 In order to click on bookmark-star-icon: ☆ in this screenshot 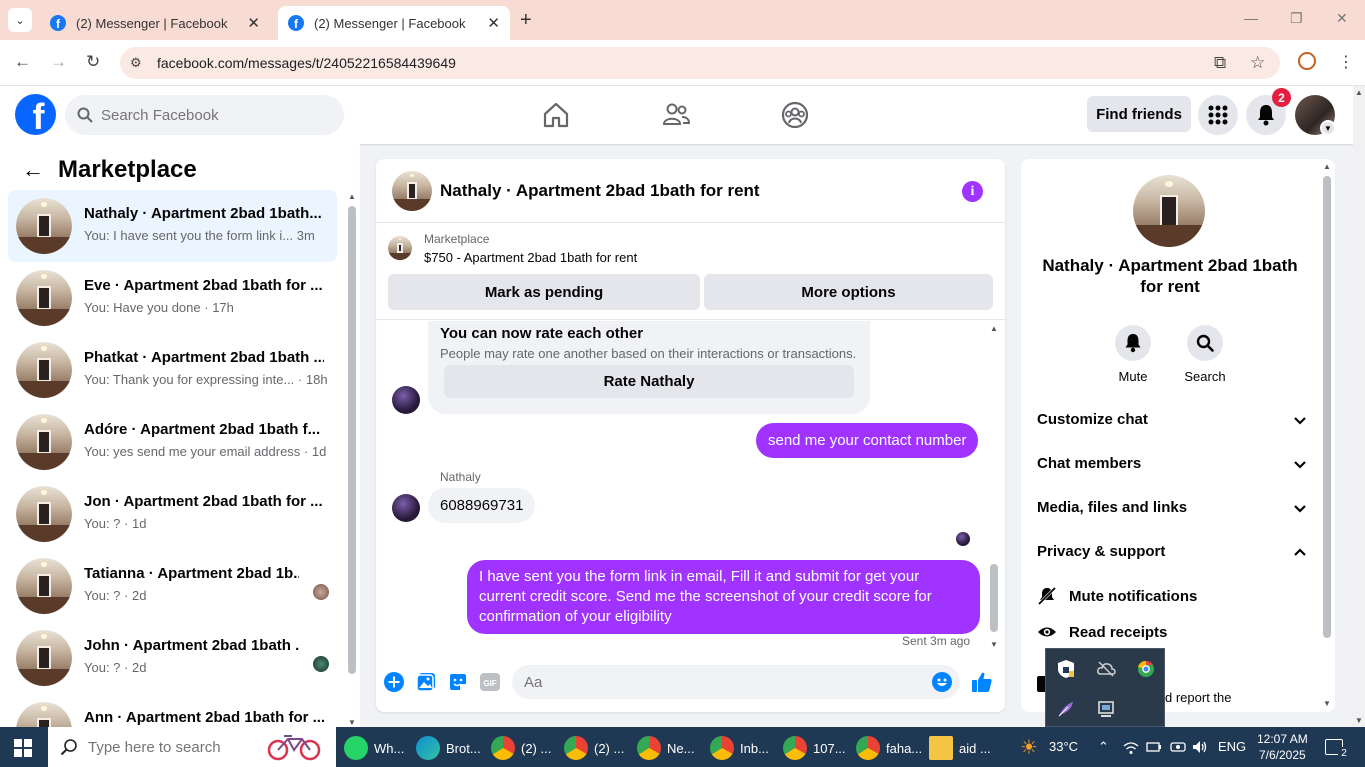, I will do `click(1257, 63)`.